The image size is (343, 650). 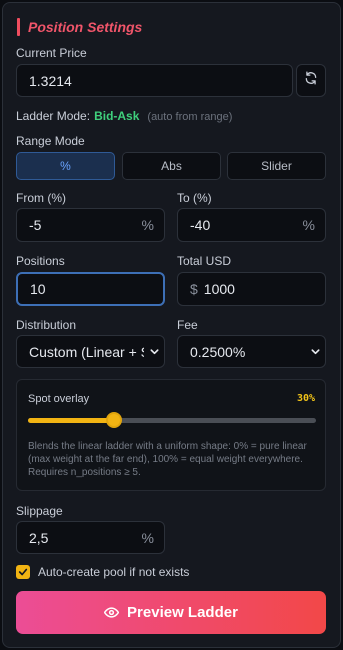 What do you see at coordinates (38, 289) in the screenshot?
I see `positions-value: 10` at bounding box center [38, 289].